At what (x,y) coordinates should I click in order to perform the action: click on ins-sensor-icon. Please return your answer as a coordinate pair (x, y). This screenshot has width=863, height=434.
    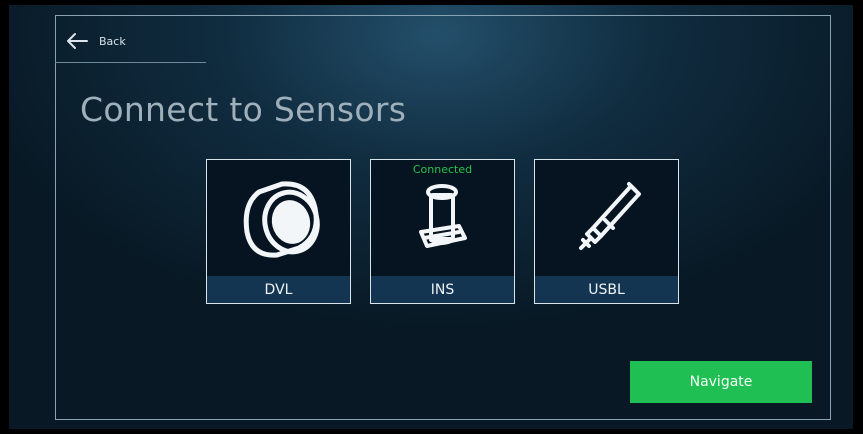
    Looking at the image, I should click on (443, 216).